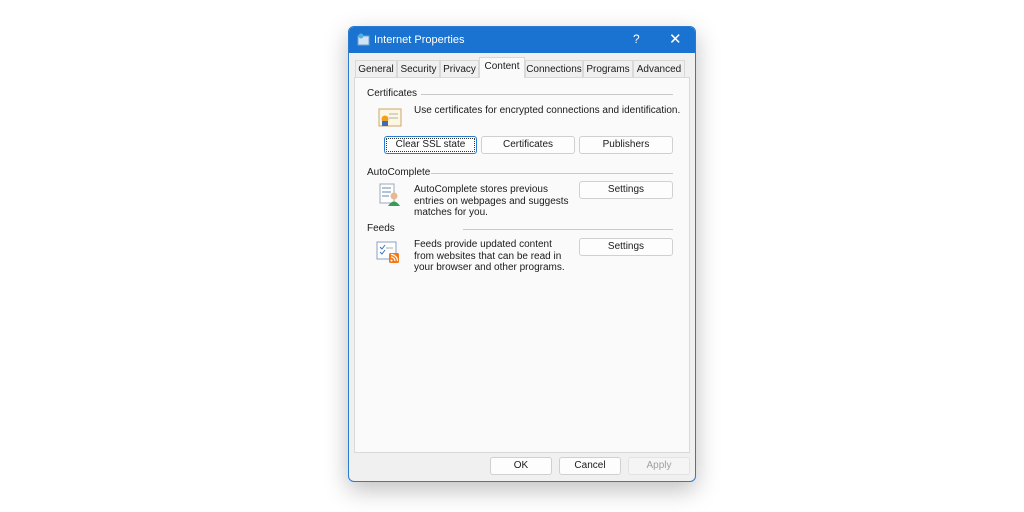  What do you see at coordinates (659, 466) in the screenshot?
I see `apply-button: Apply` at bounding box center [659, 466].